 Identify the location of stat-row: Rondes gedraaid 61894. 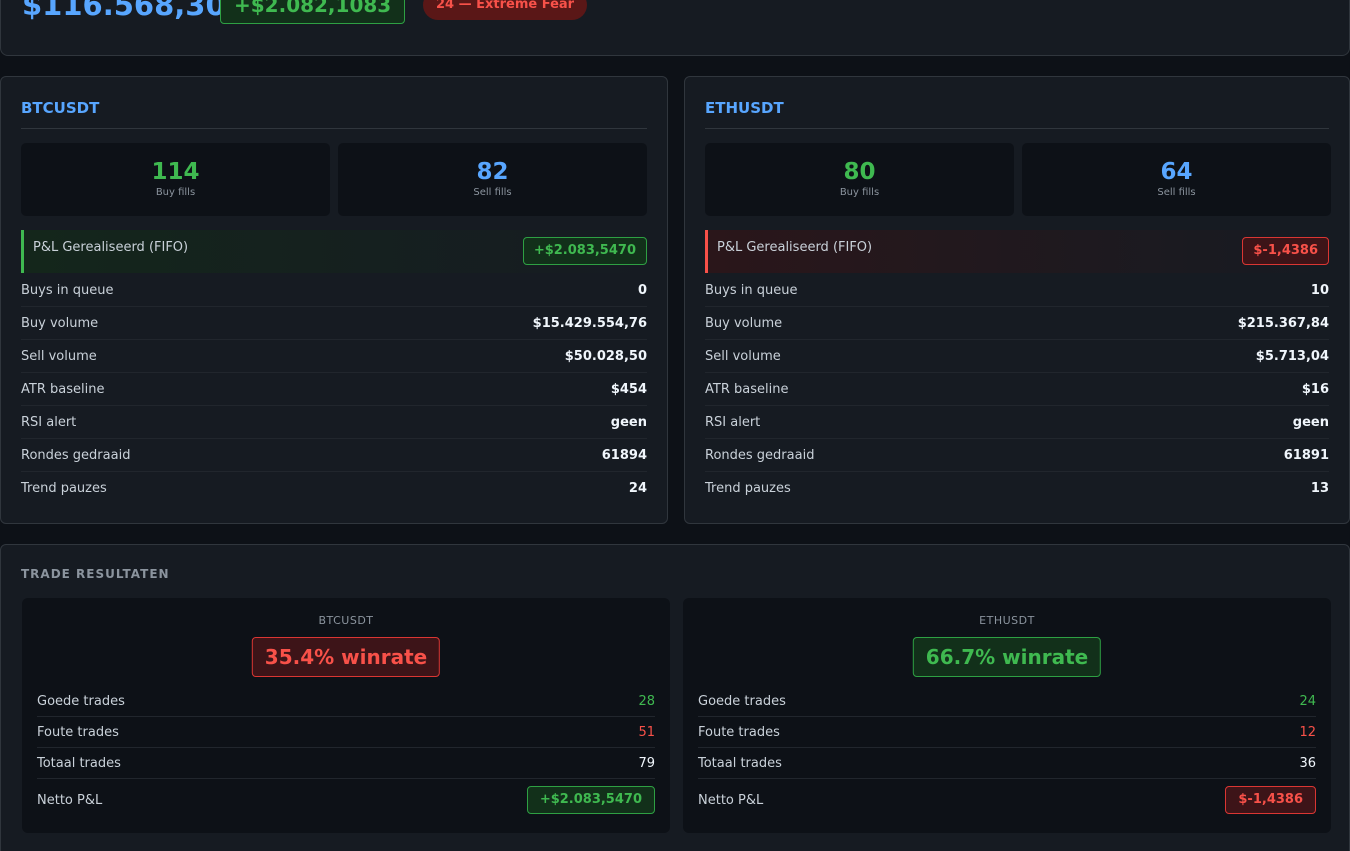
(334, 455).